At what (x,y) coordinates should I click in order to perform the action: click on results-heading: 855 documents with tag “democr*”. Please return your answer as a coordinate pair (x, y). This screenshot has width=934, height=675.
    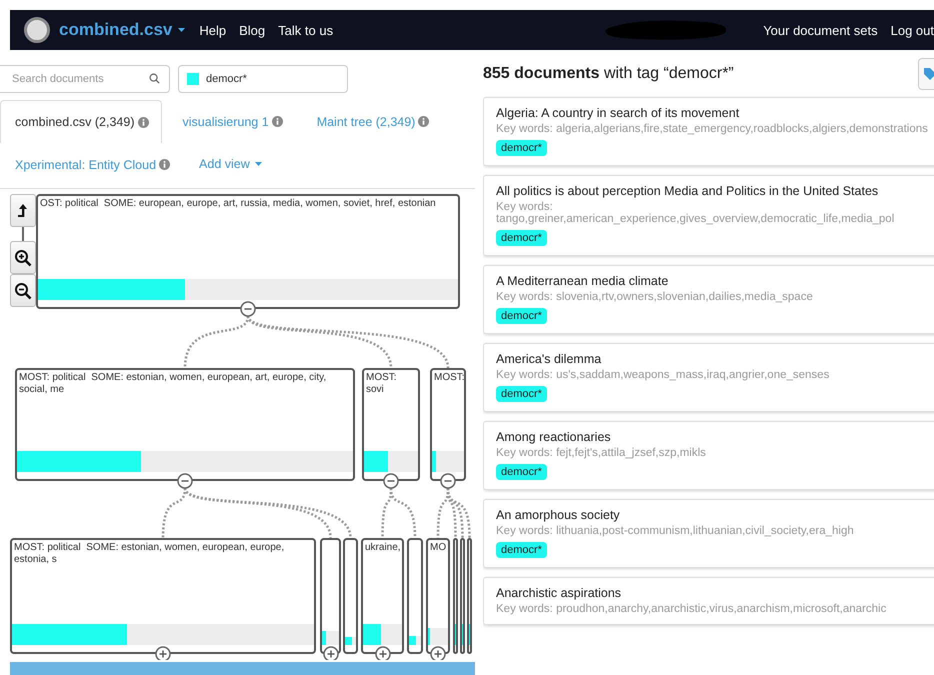
    Looking at the image, I should click on (608, 73).